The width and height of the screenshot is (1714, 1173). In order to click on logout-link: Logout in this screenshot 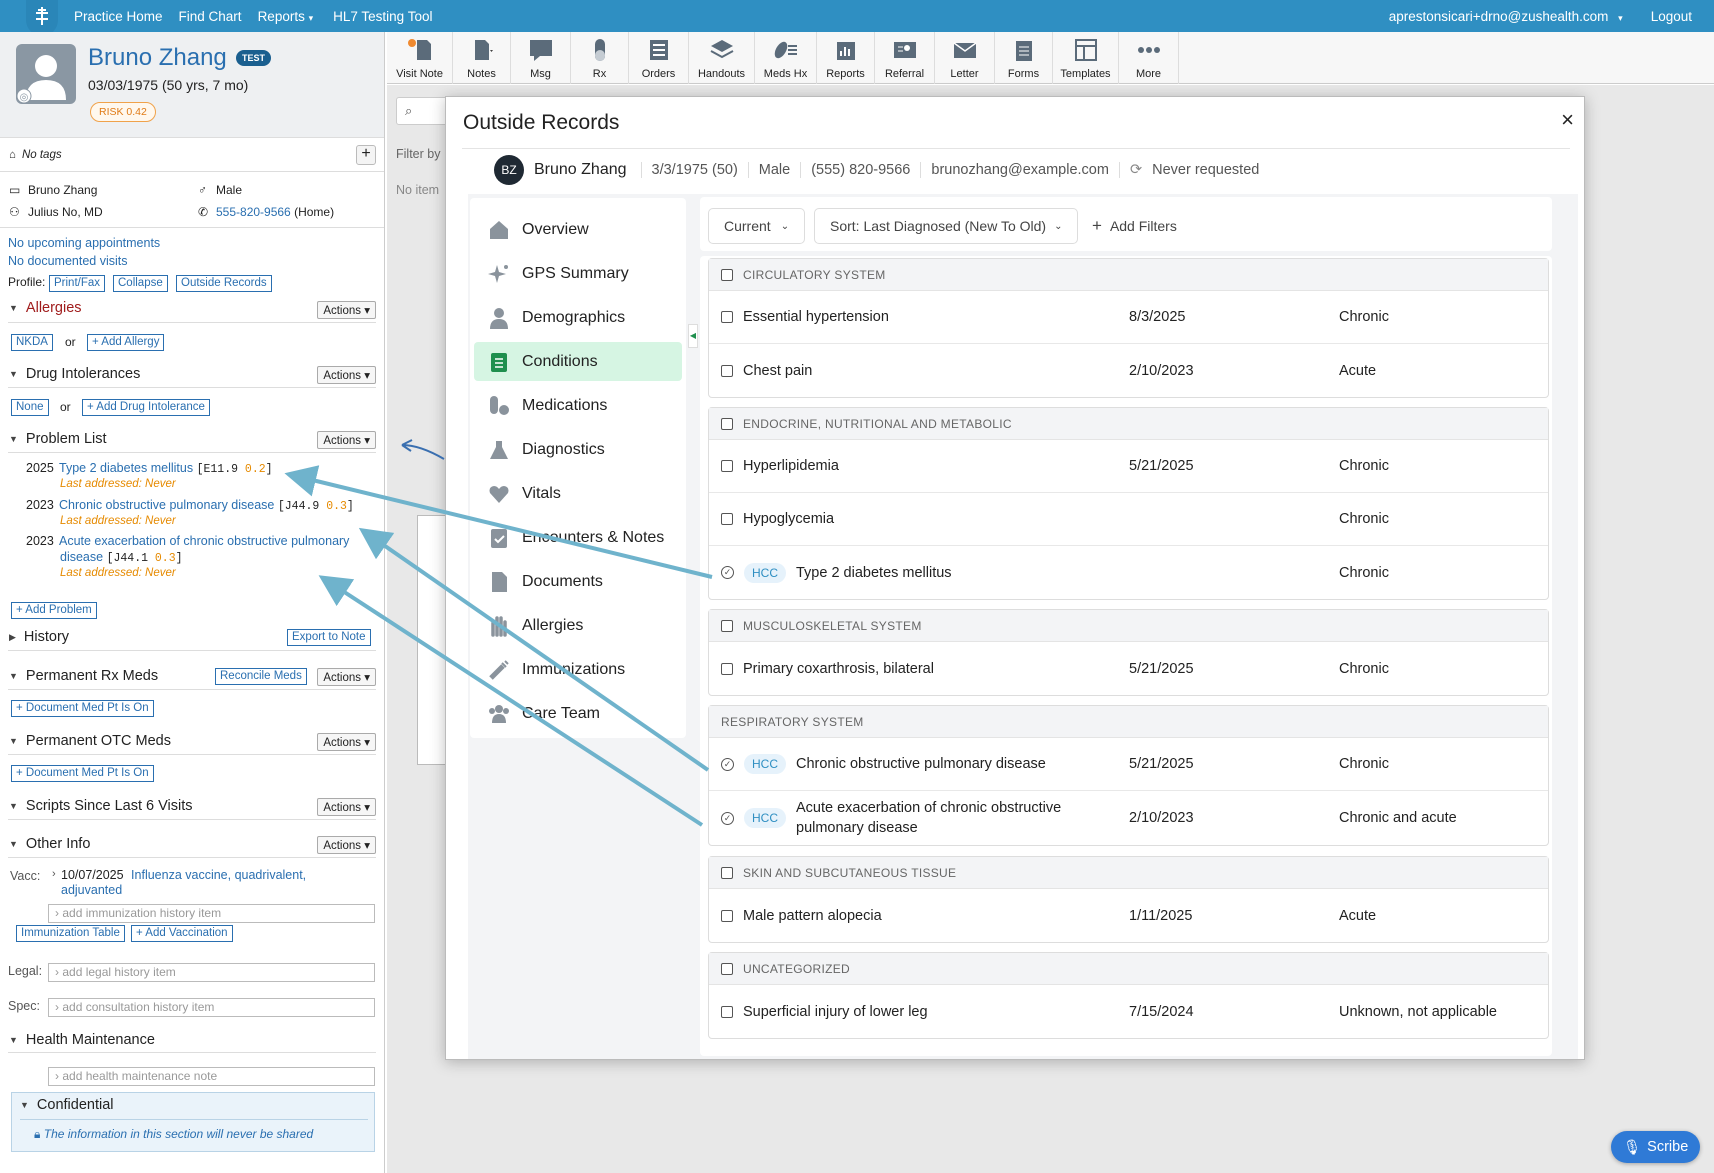, I will do `click(1671, 16)`.